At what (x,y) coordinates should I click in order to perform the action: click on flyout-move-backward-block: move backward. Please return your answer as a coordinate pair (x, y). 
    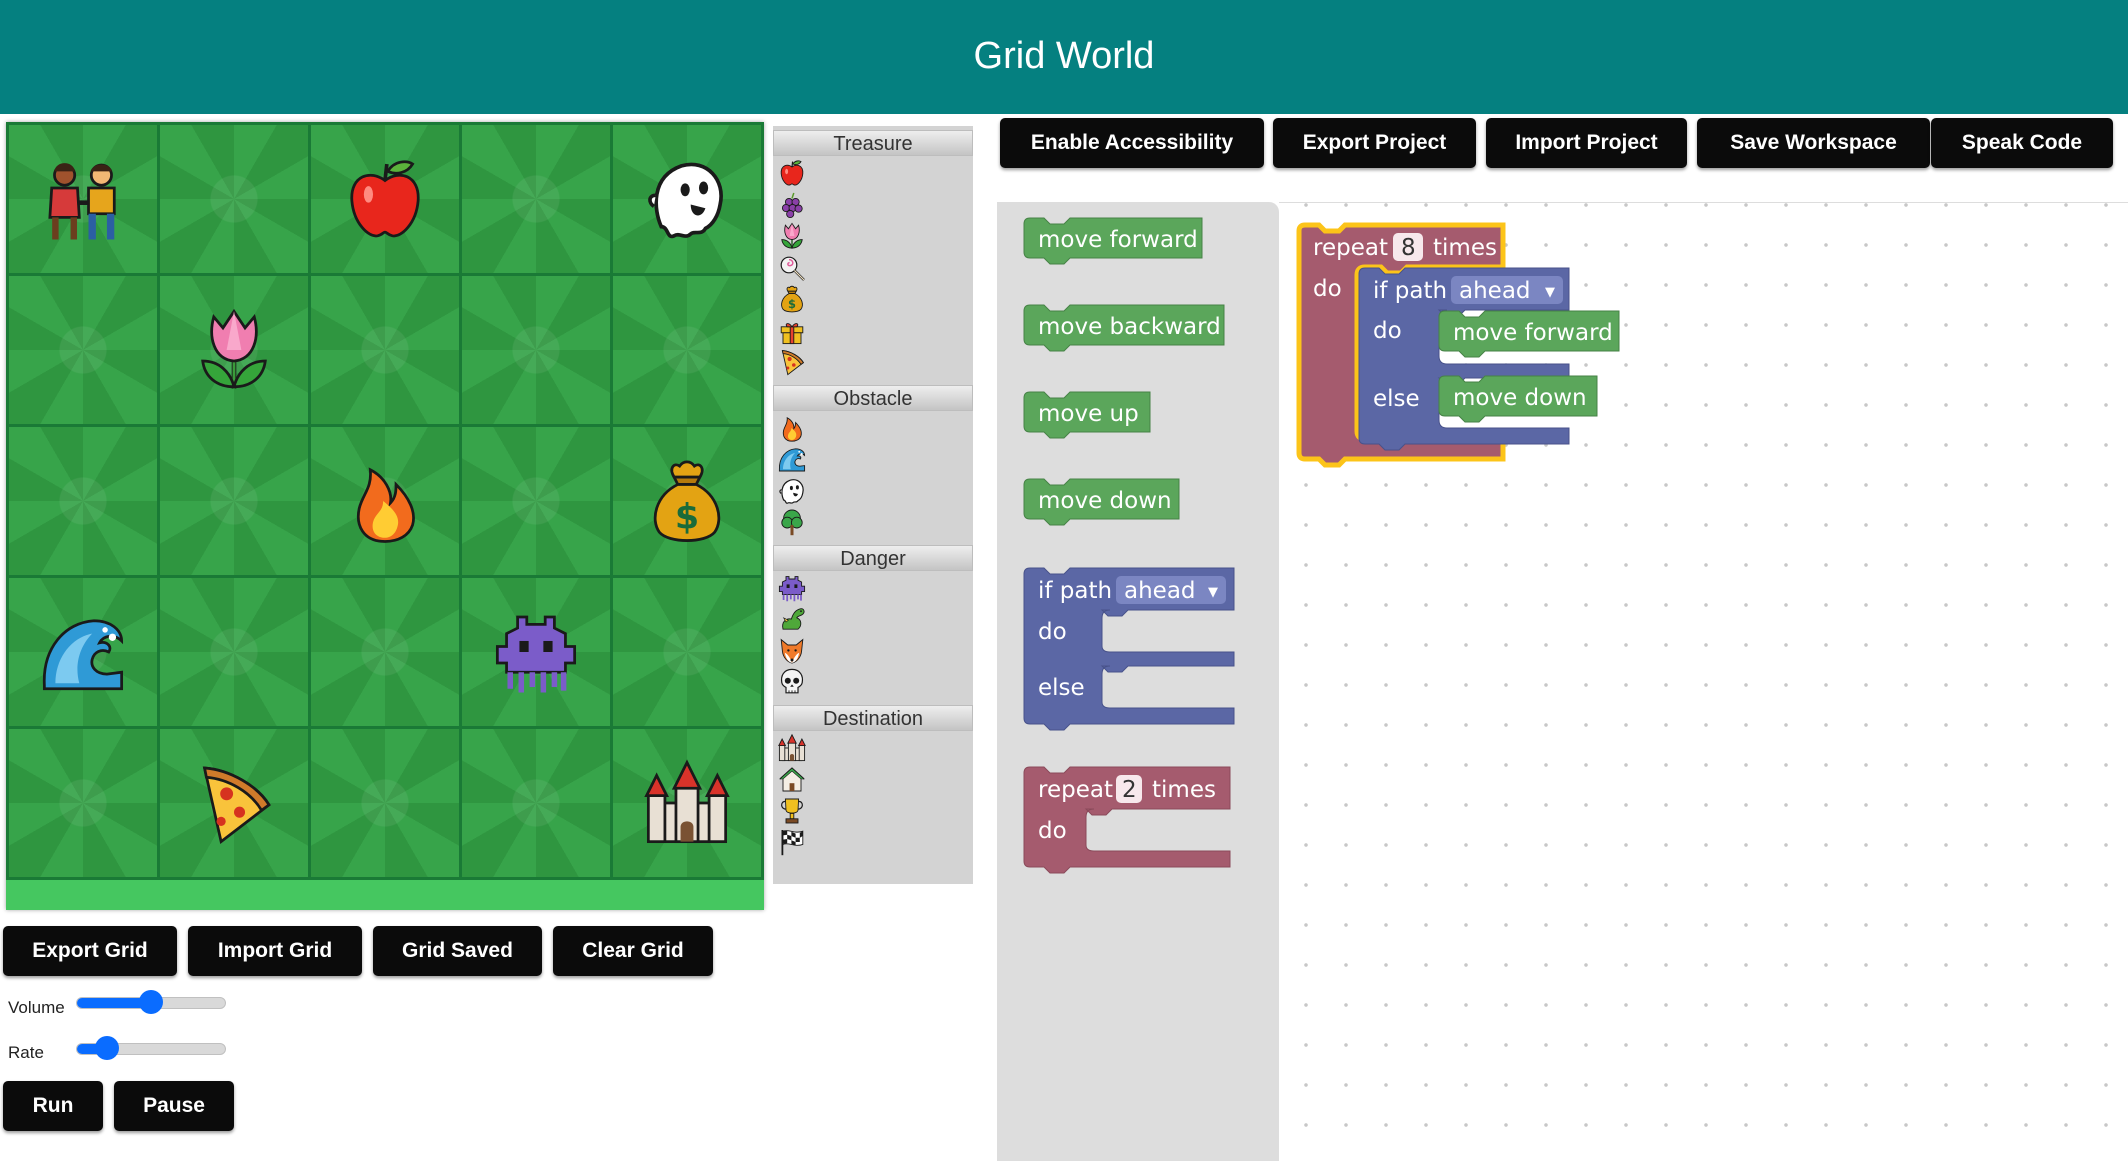
    Looking at the image, I should click on (1124, 328).